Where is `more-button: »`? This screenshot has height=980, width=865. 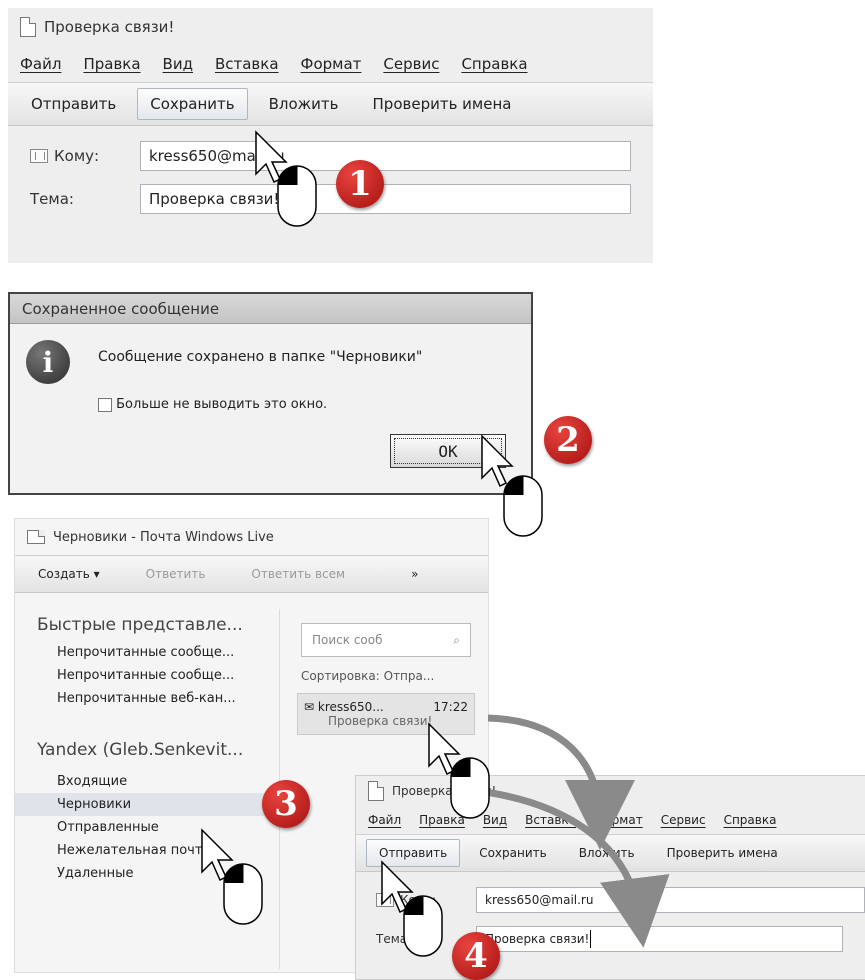 more-button: » is located at coordinates (414, 574).